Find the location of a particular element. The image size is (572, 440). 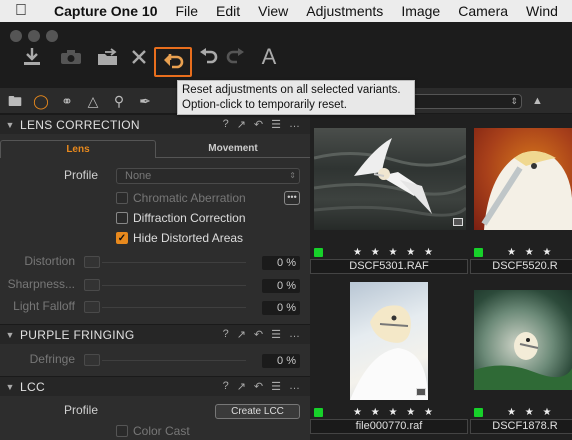

menu-image: Image is located at coordinates (420, 11).